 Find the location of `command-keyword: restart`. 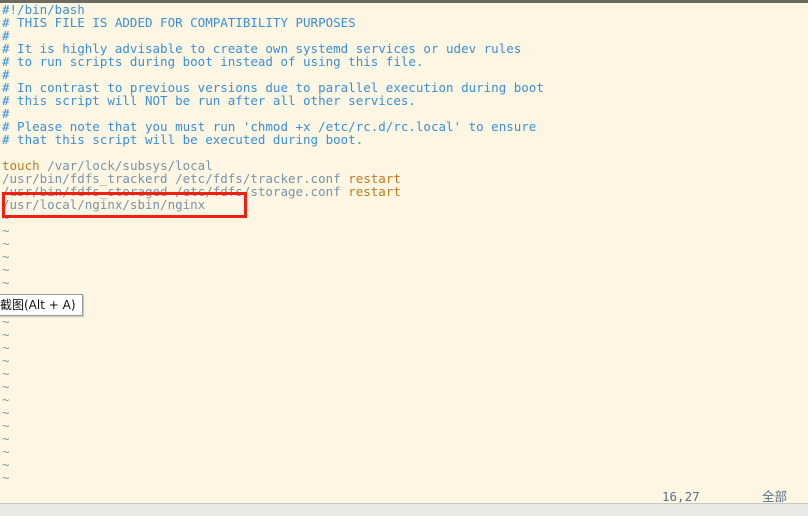

command-keyword: restart is located at coordinates (374, 191).